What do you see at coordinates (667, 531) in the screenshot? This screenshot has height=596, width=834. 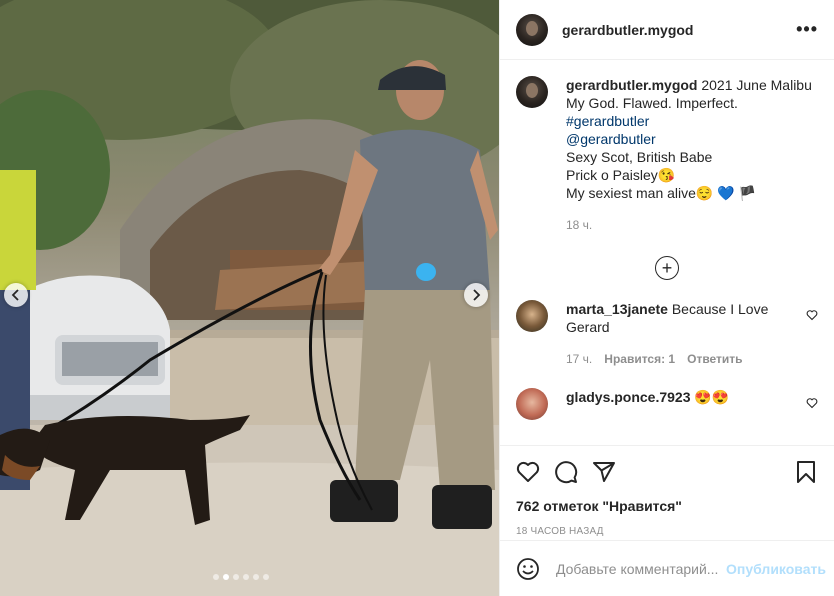 I see `post-timestamp: 18 часов назад` at bounding box center [667, 531].